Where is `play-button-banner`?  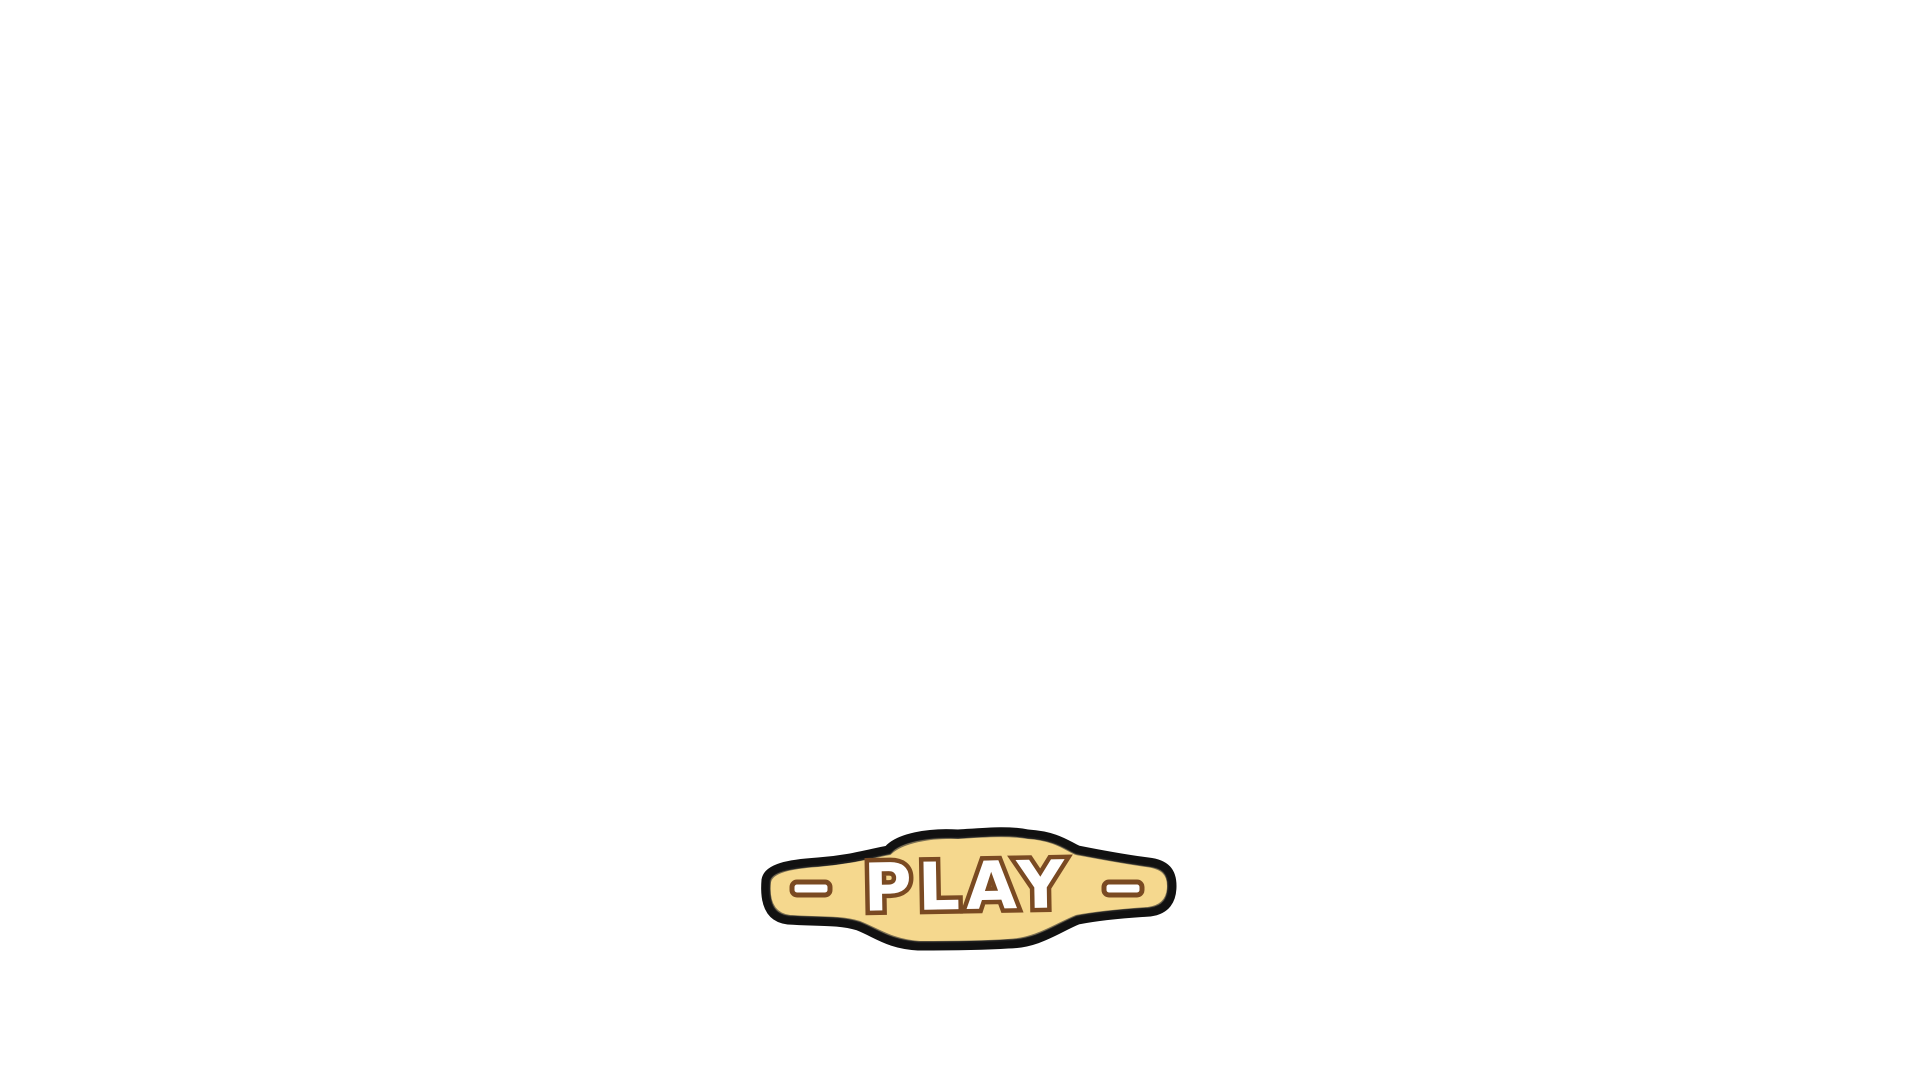
play-button-banner is located at coordinates (969, 889).